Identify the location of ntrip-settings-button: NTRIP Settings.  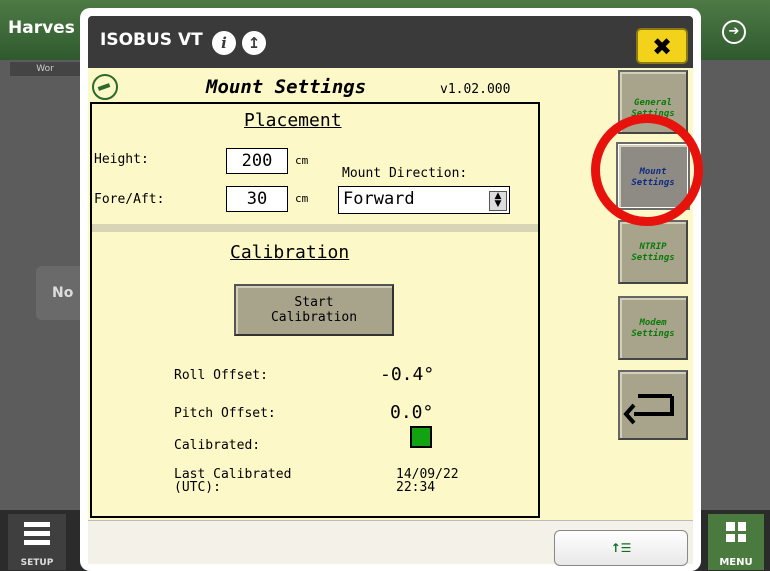
(653, 252).